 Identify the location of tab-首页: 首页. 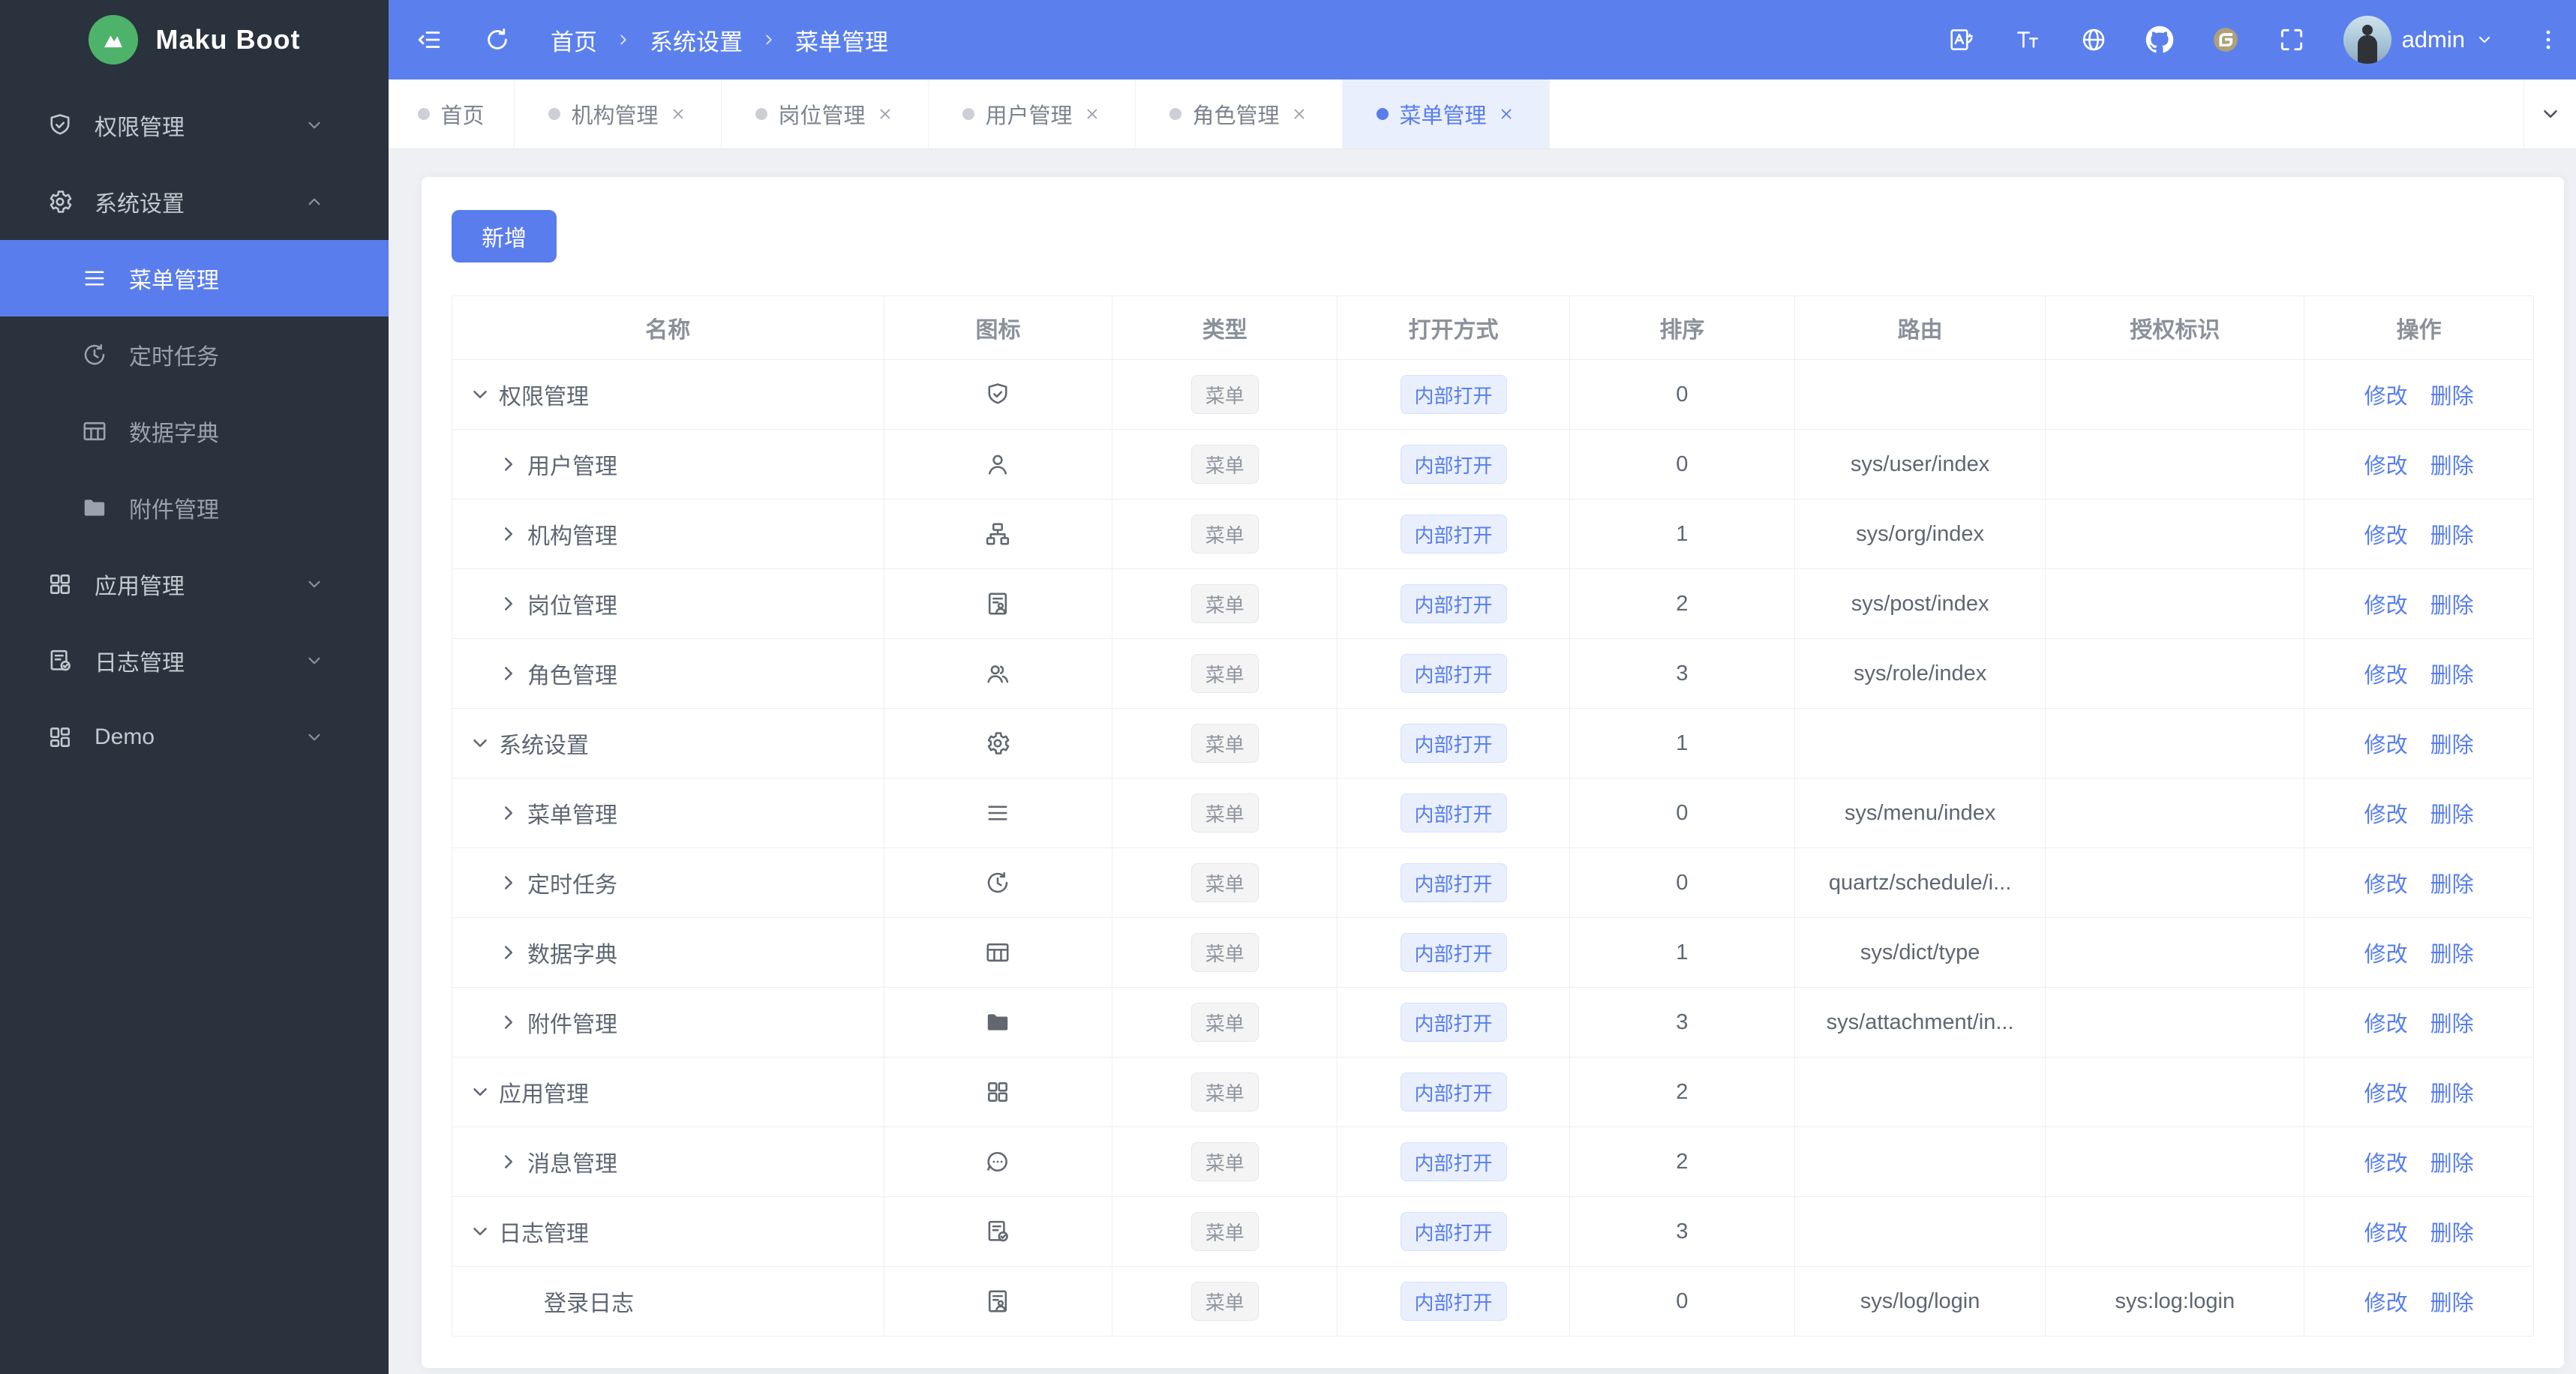
(452, 114).